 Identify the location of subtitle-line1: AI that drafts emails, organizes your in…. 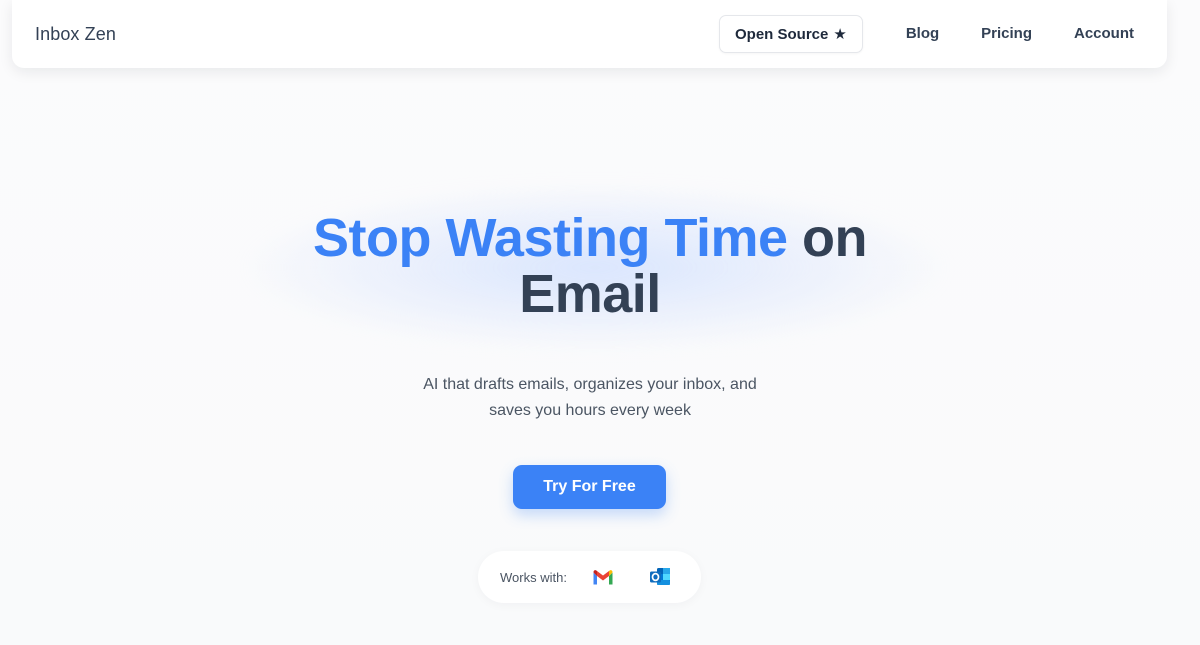
(590, 384).